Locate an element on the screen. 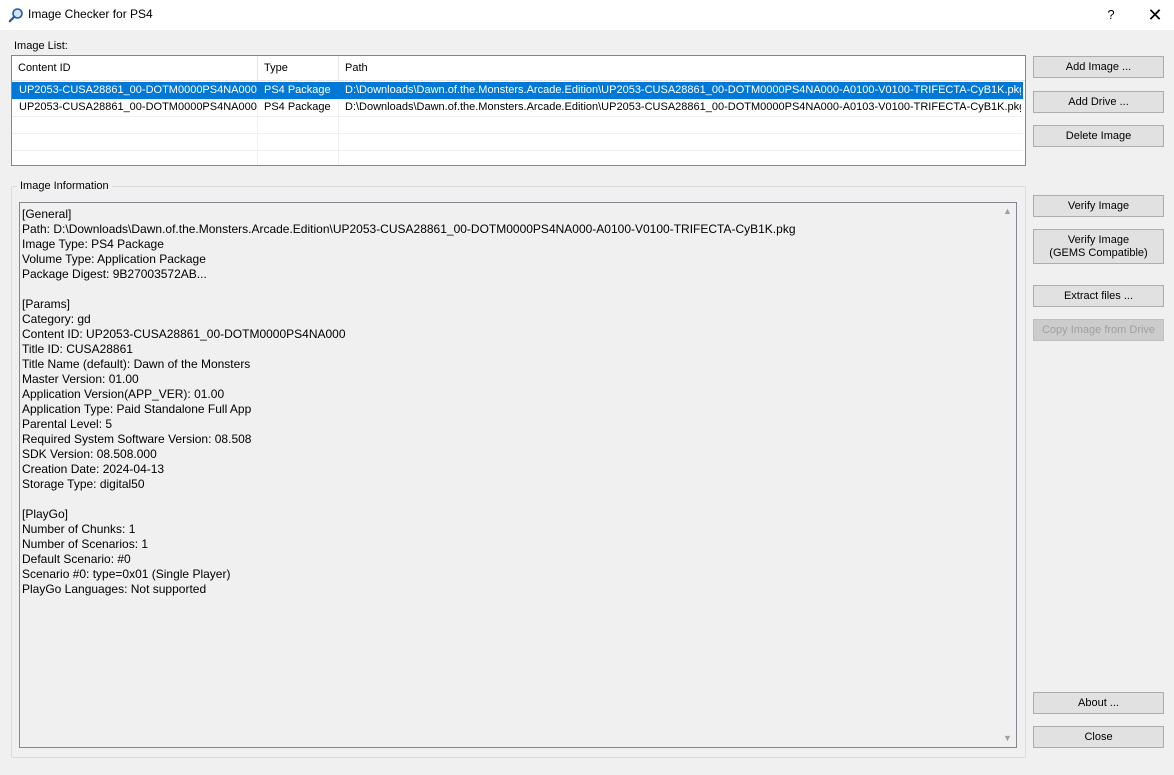 This screenshot has width=1174, height=775. info-line: Volume Type: Application Package is located at coordinates (114, 259).